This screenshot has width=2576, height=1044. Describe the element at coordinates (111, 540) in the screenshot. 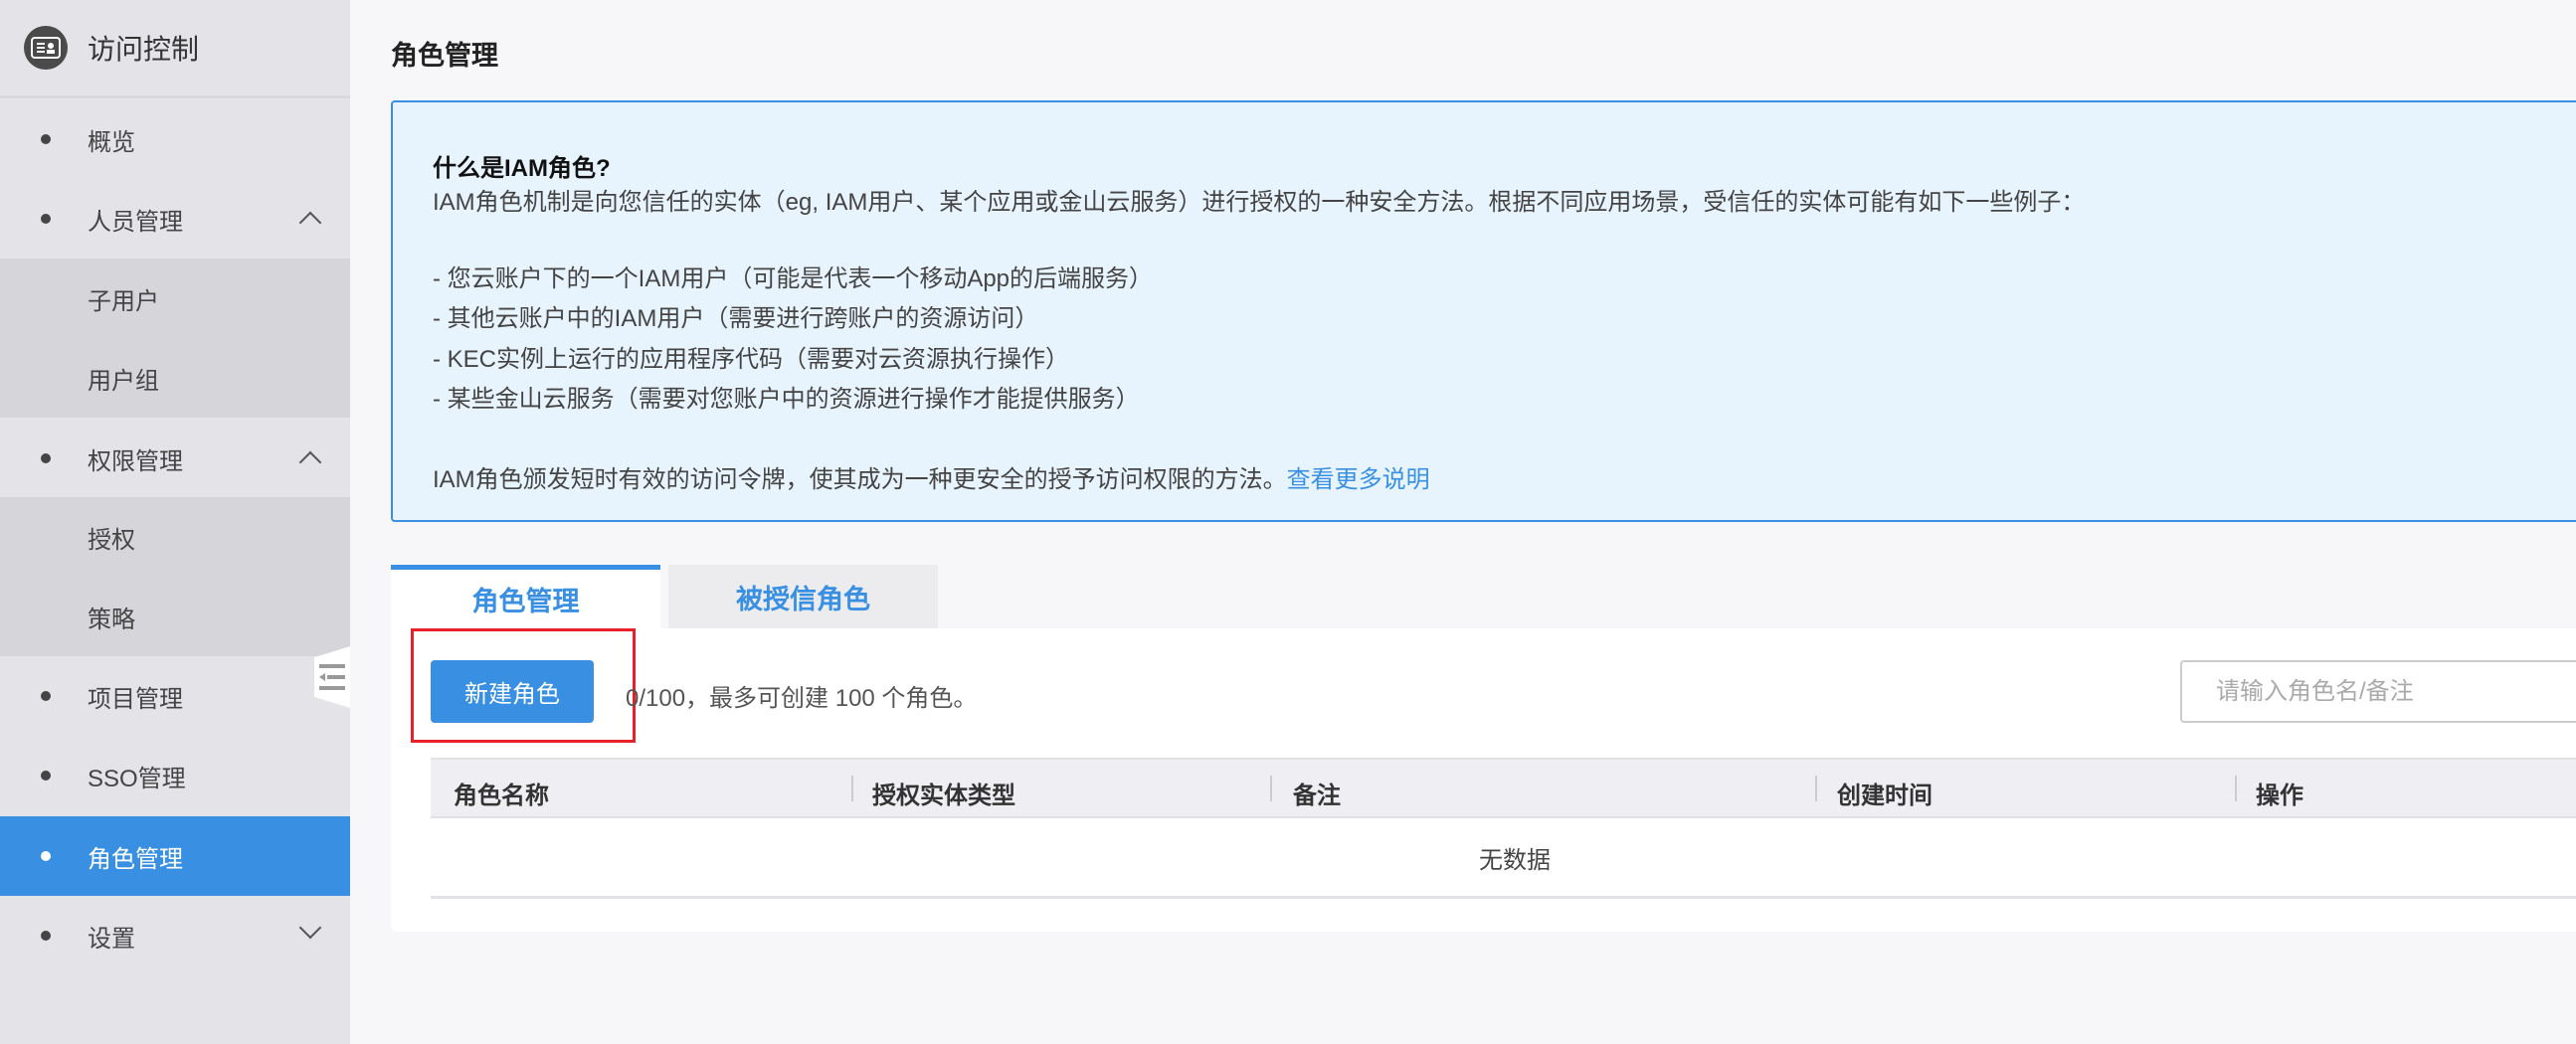

I see `sidebar-item-label: 授权` at that location.